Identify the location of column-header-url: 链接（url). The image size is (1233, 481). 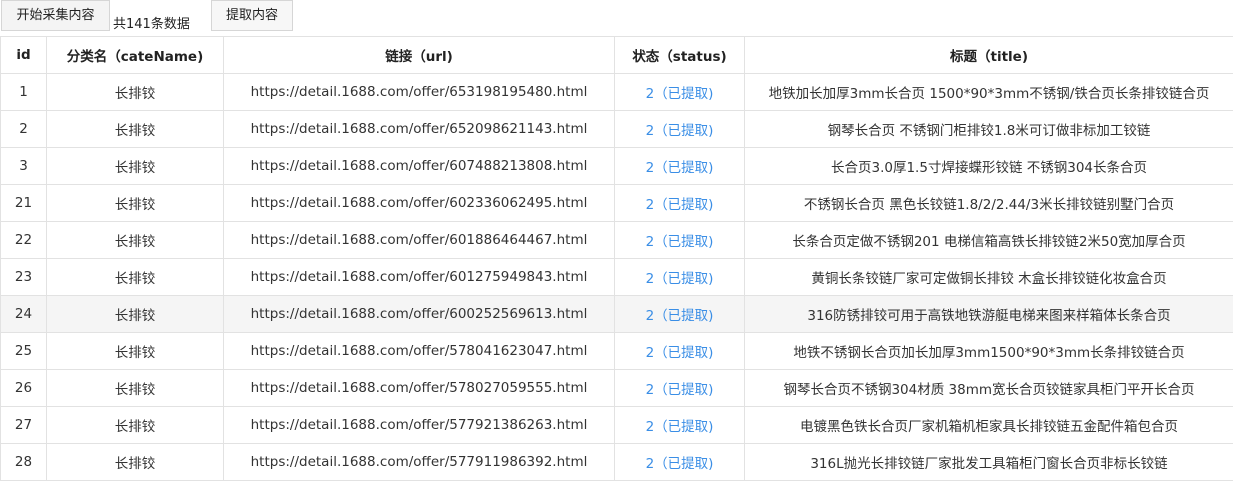
(419, 55).